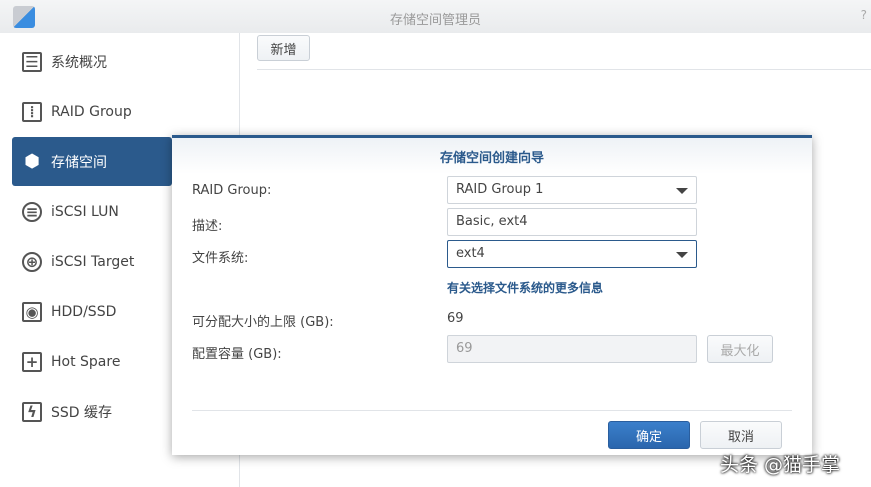 This screenshot has width=871, height=487. What do you see at coordinates (470, 253) in the screenshot?
I see `filesystem-value: ext4` at bounding box center [470, 253].